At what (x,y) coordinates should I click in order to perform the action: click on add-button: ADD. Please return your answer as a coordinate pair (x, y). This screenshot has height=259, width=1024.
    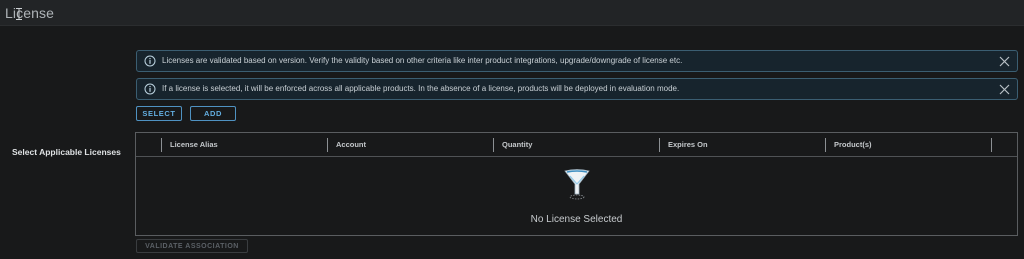
    Looking at the image, I should click on (213, 113).